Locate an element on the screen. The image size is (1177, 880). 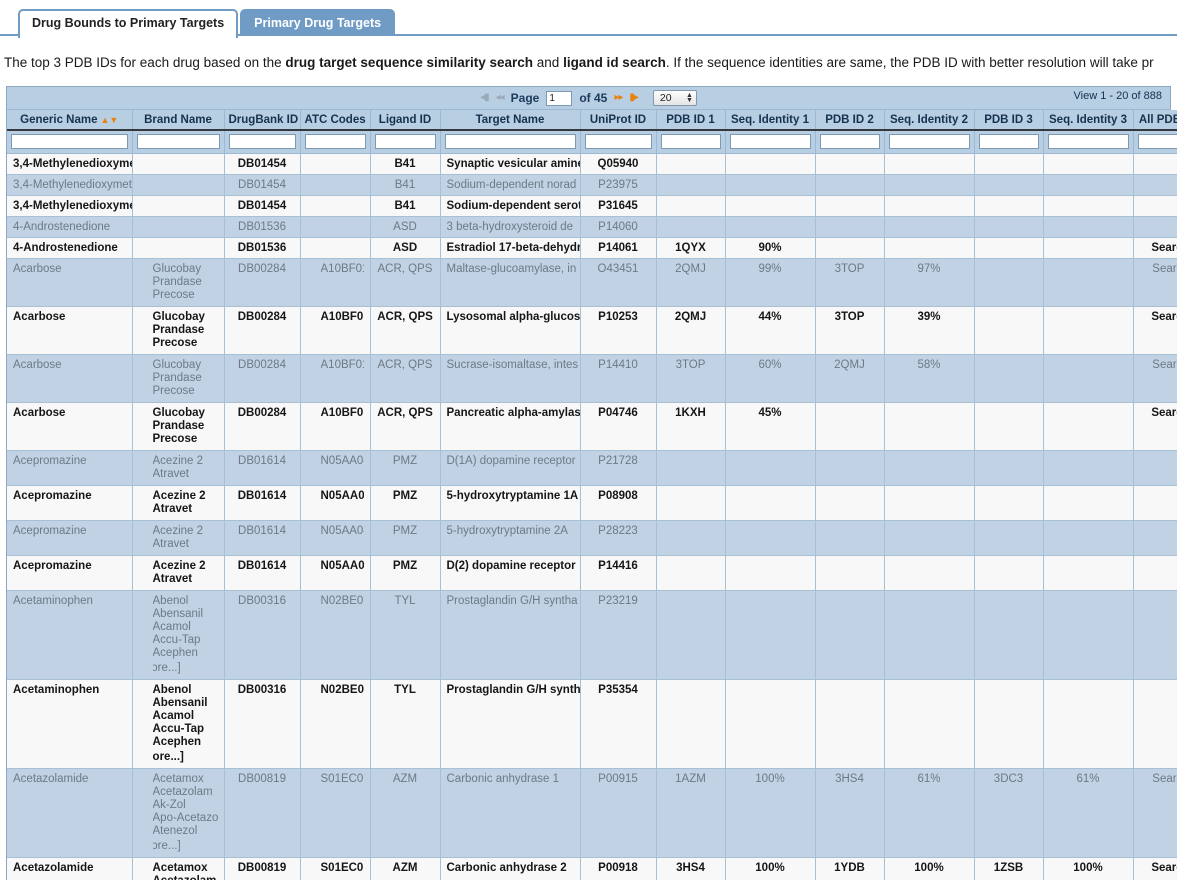
last-page-icon: ▮▸ is located at coordinates (633, 98).